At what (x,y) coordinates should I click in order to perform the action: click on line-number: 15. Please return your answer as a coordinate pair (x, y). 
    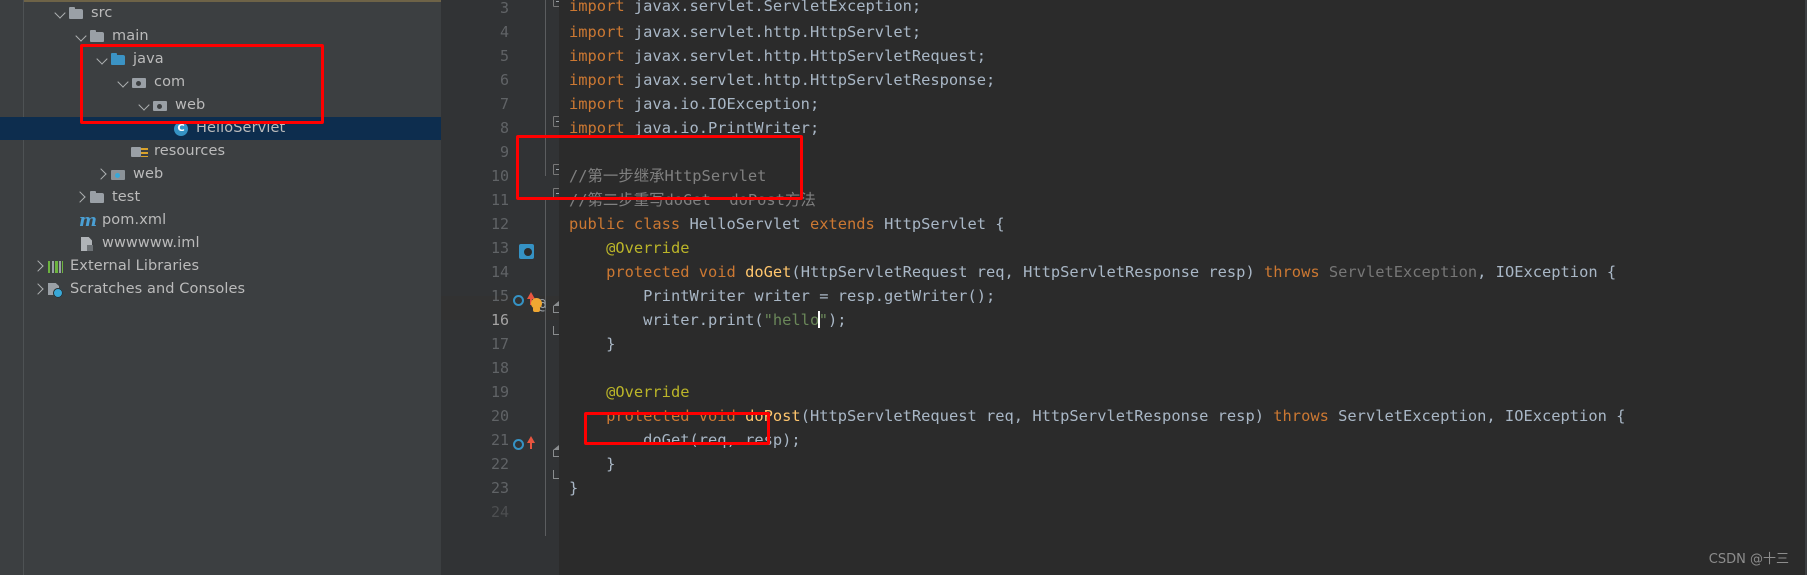
    Looking at the image, I should click on (499, 296).